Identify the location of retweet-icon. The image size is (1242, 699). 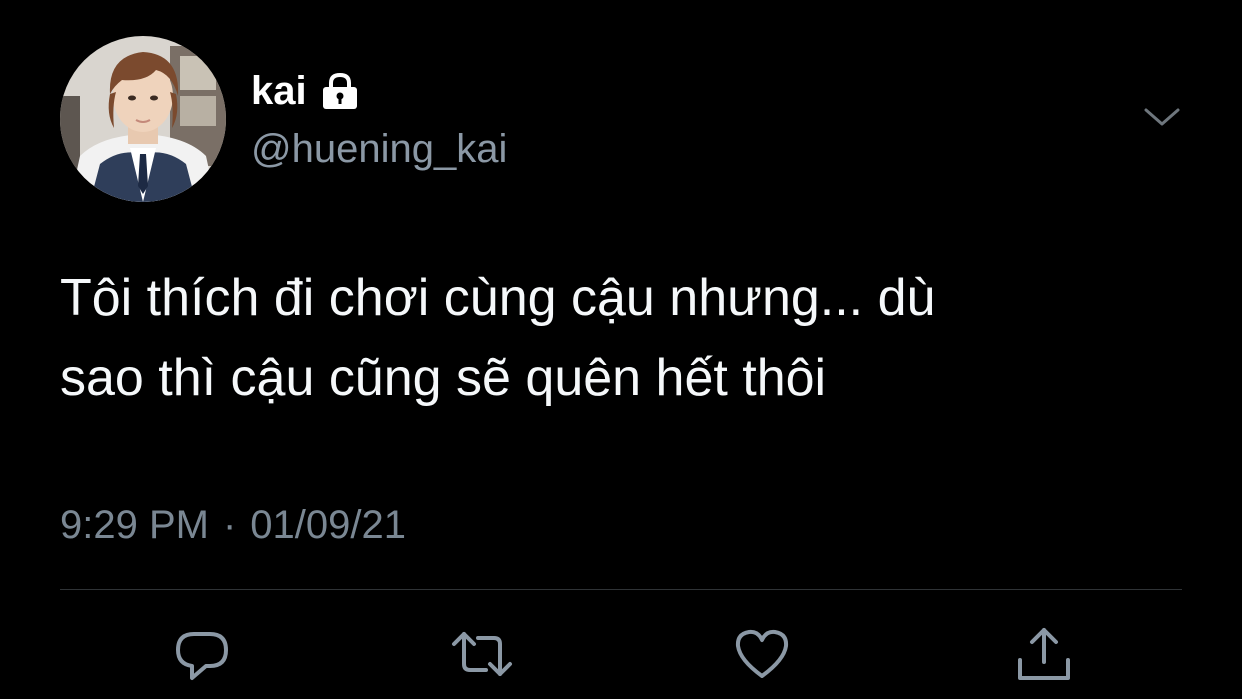
(482, 654).